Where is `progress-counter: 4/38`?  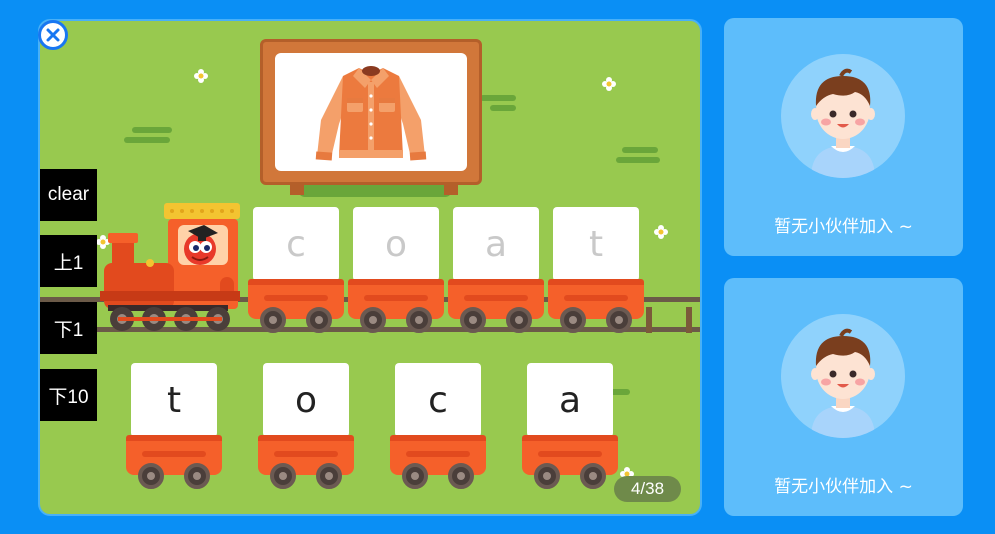 progress-counter: 4/38 is located at coordinates (647, 489).